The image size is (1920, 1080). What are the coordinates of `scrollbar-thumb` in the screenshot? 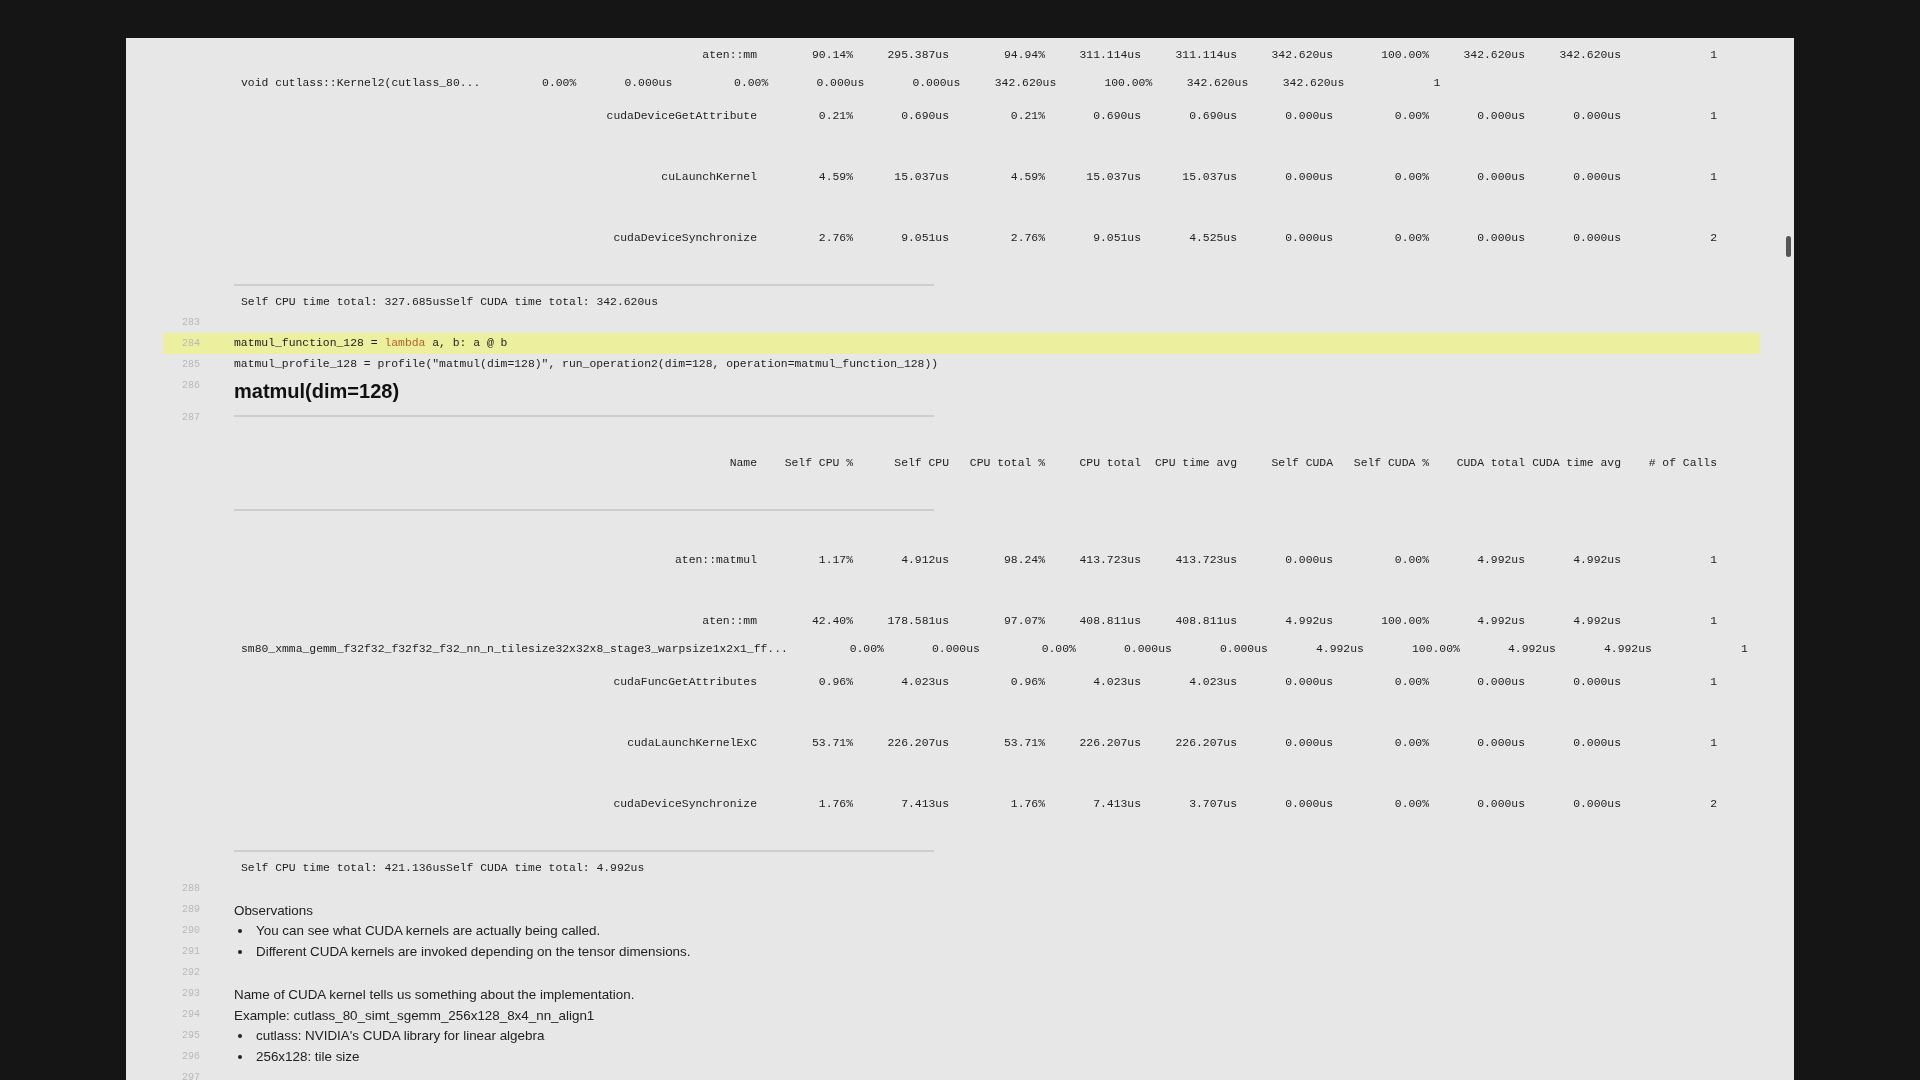 It's located at (1788, 246).